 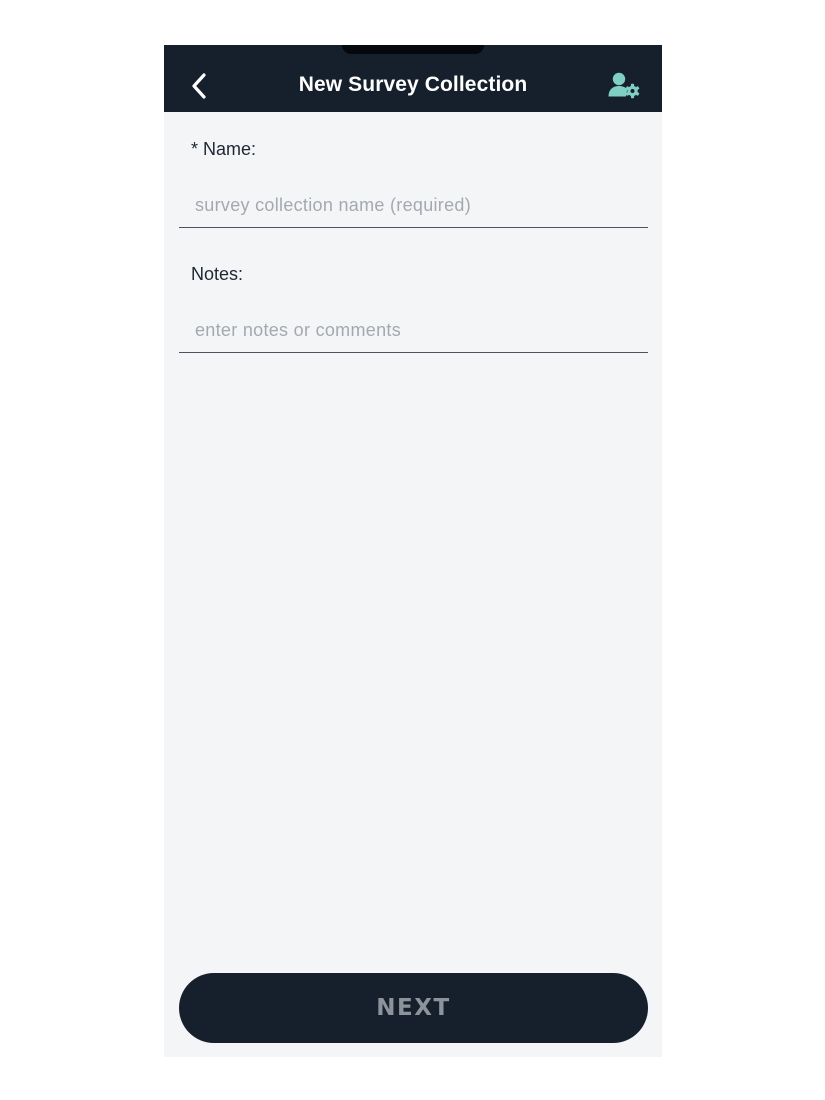 I want to click on top-bar: New Survey Collection, so click(x=413, y=78).